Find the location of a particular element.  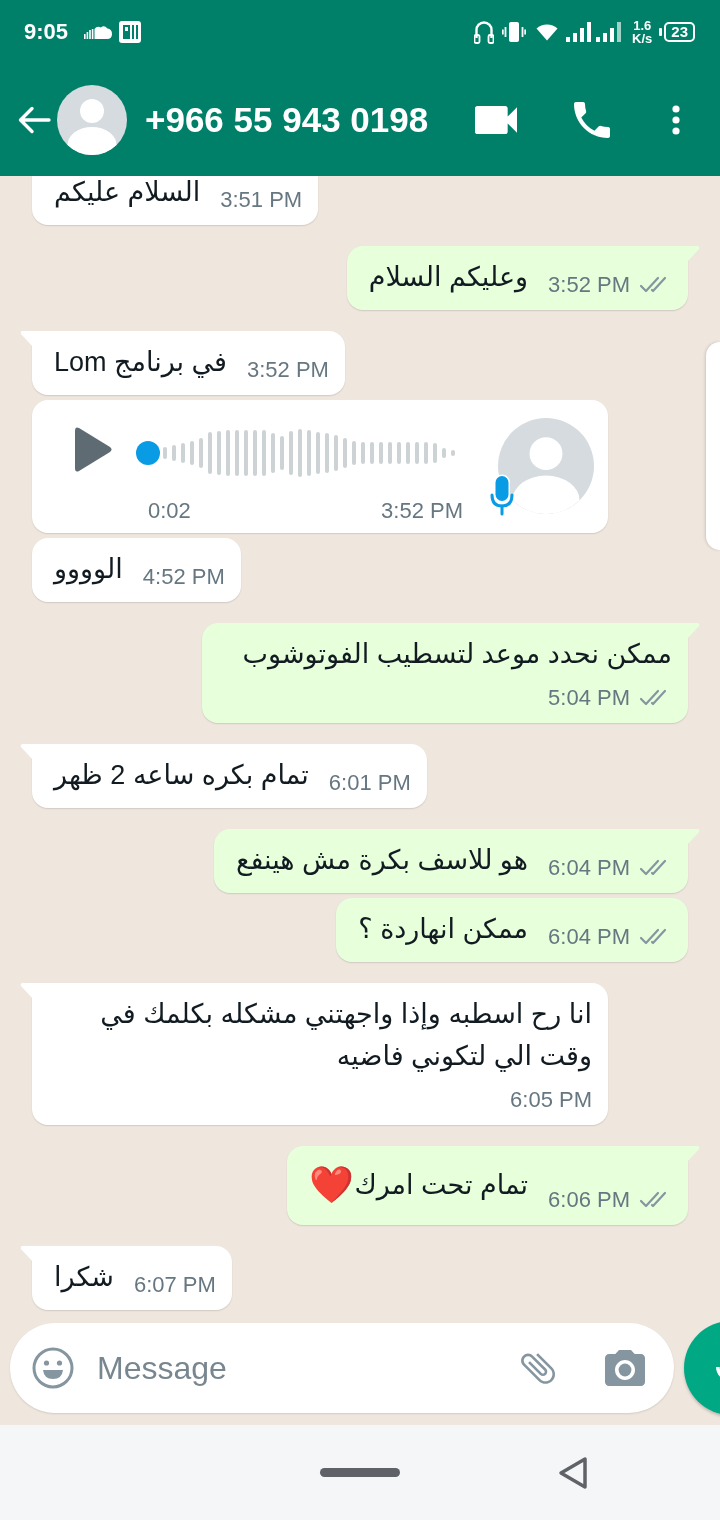

back-arrow-icon is located at coordinates (34, 120).